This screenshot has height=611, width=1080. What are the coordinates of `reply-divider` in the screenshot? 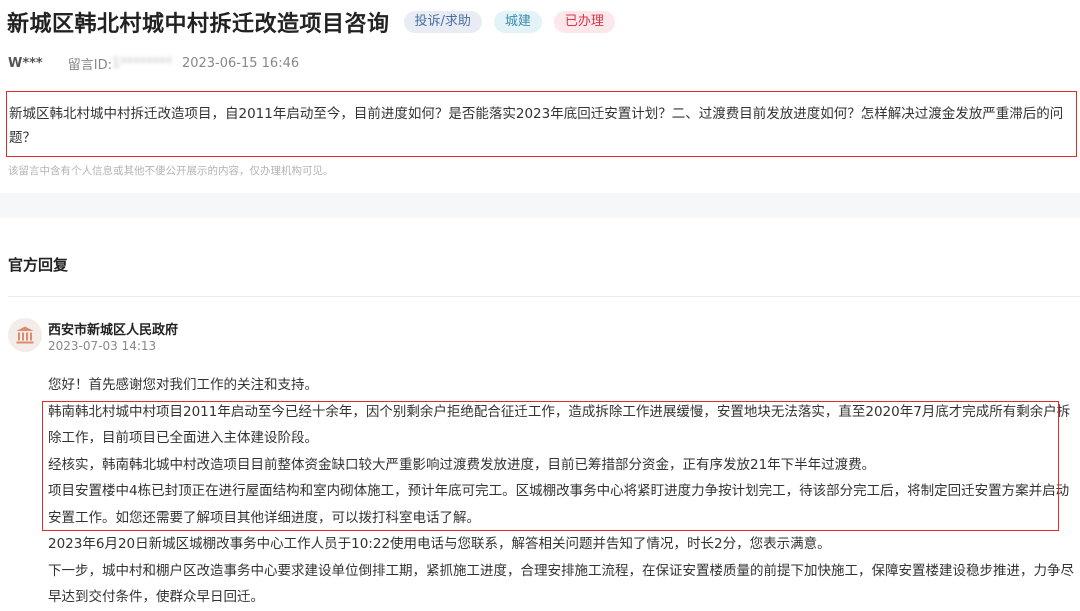 It's located at (544, 296).